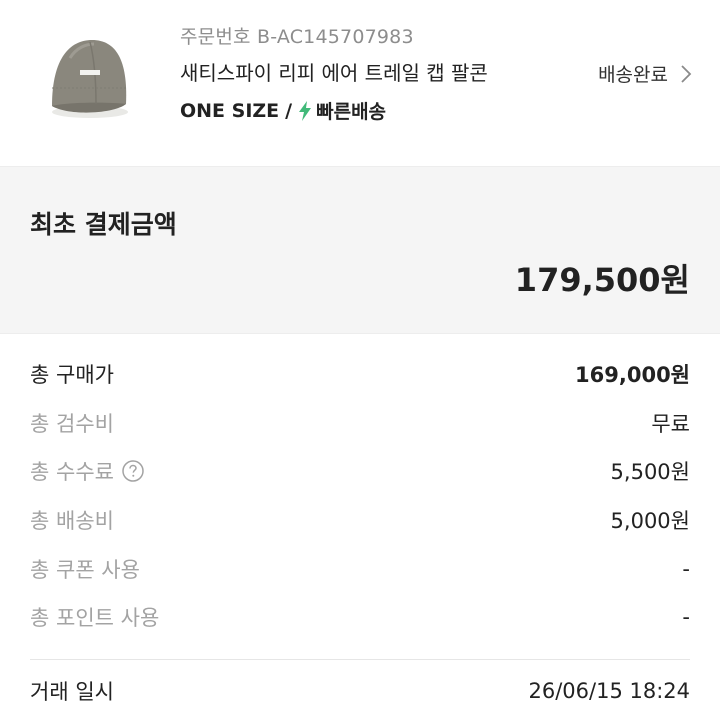  Describe the element at coordinates (72, 692) in the screenshot. I see `trade-datetime-label: 거래 일시` at that location.